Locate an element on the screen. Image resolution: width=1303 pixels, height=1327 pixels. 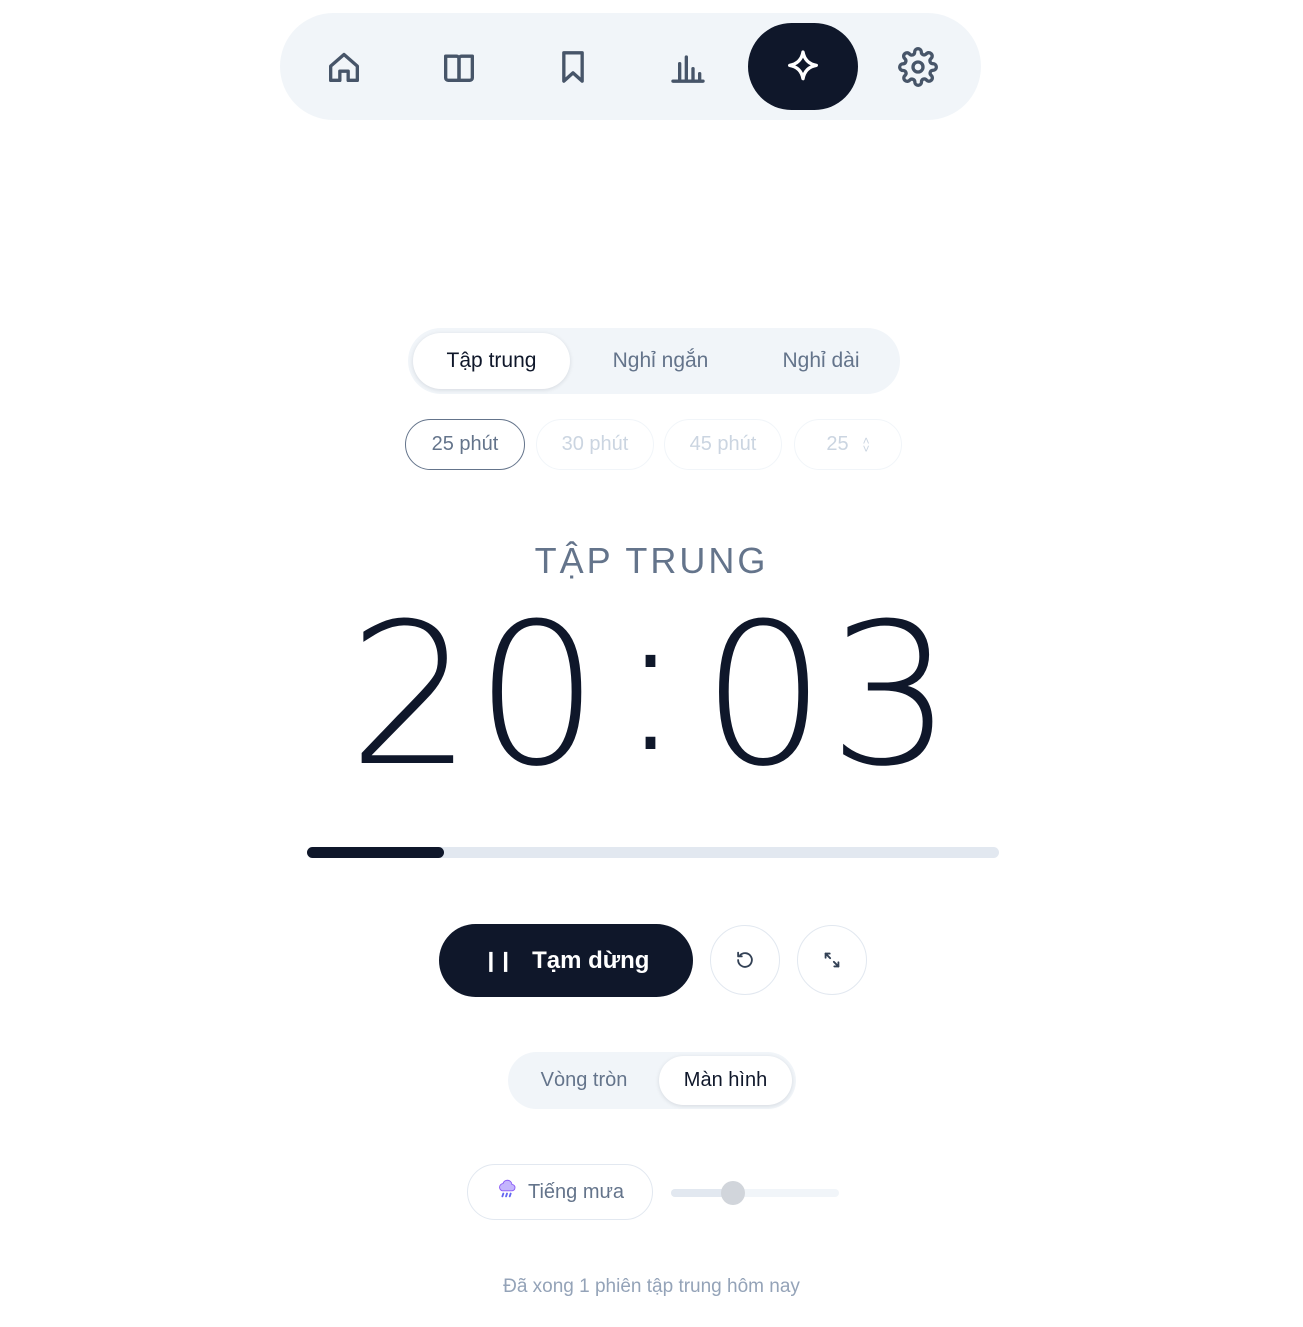
rain-sound-label: Tiếng mưa is located at coordinates (575, 1191).